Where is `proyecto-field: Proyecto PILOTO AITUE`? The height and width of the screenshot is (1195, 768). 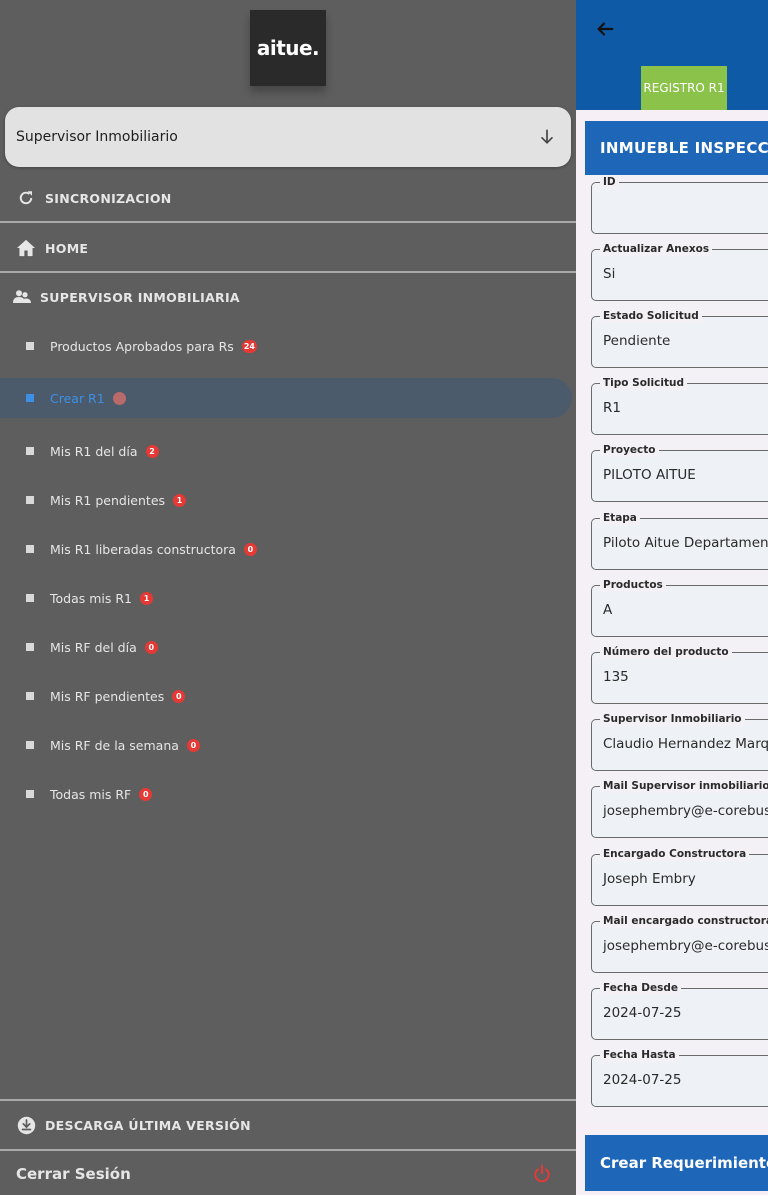
proyecto-field: Proyecto PILOTO AITUE is located at coordinates (679, 472).